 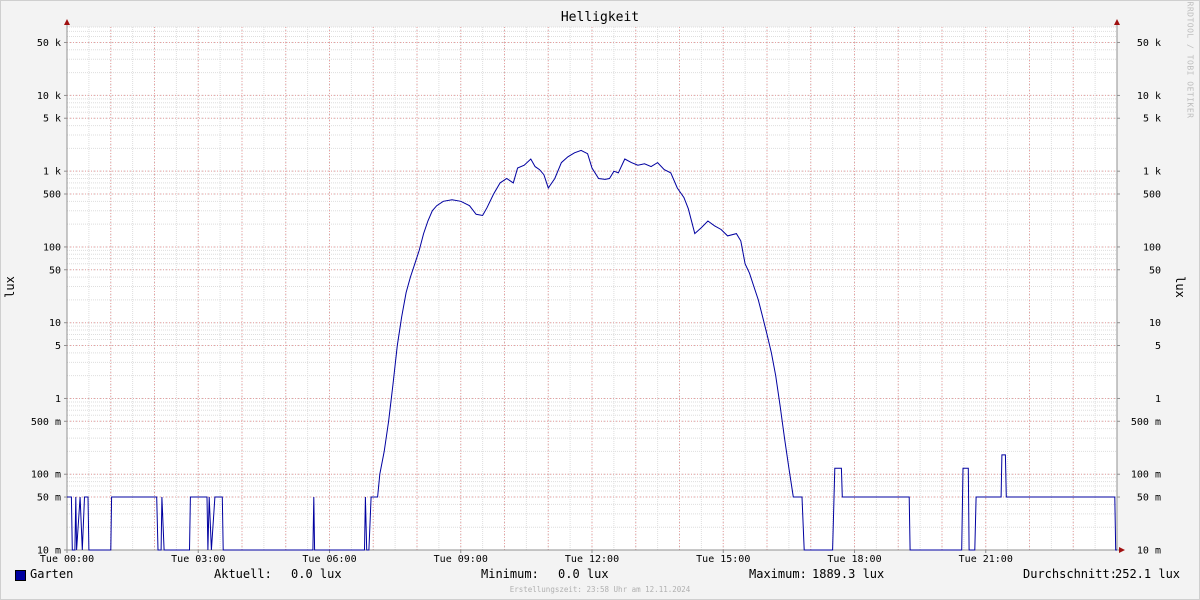 What do you see at coordinates (55, 323) in the screenshot?
I see `y-tick-label-left: 10` at bounding box center [55, 323].